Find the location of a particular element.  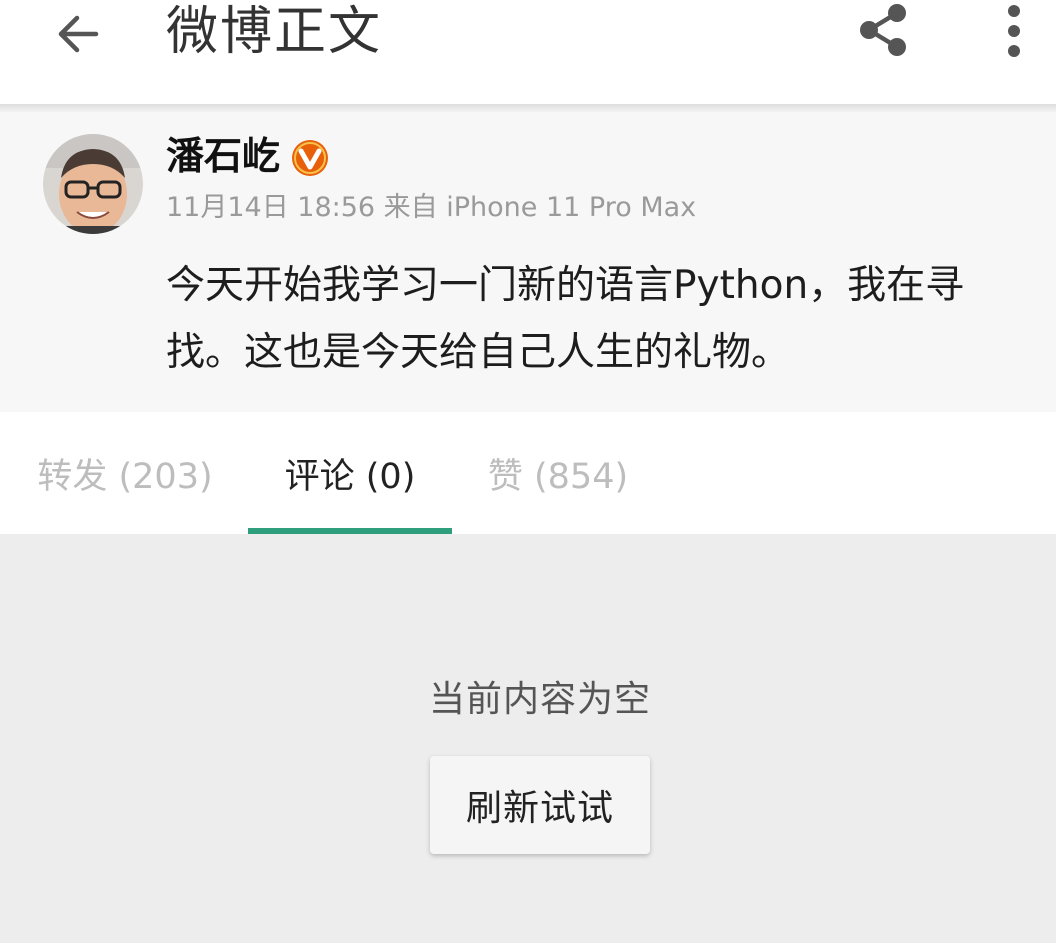

more-vert-icon is located at coordinates (1014, 31).